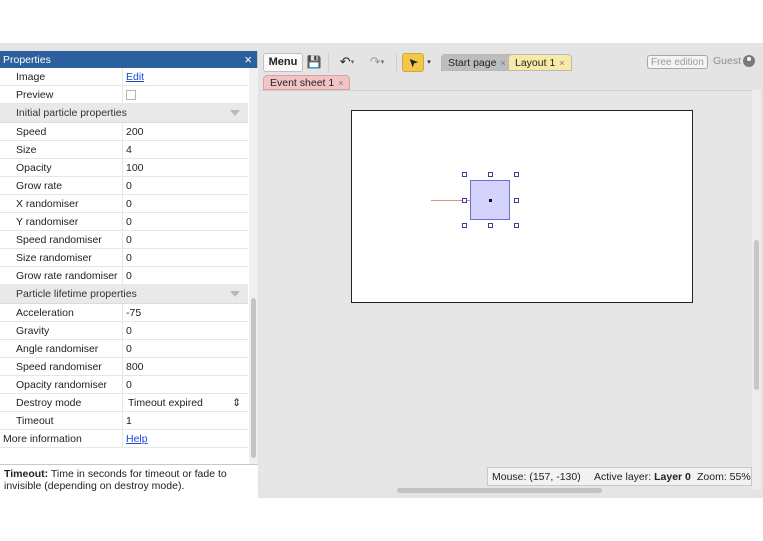 The width and height of the screenshot is (763, 541). I want to click on prop-label: Angle randomiser, so click(61, 348).